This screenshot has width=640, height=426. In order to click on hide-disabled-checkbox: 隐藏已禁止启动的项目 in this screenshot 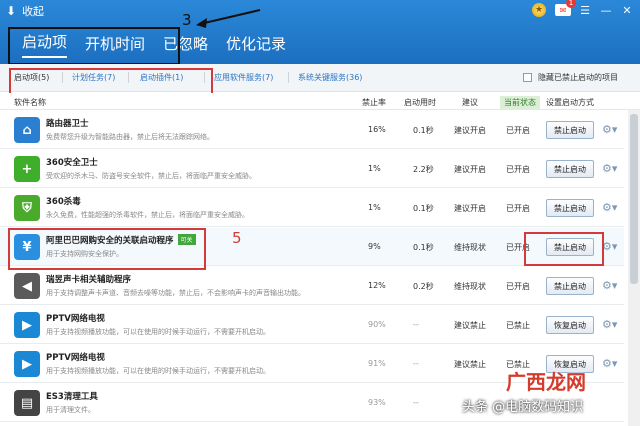, I will do `click(570, 77)`.